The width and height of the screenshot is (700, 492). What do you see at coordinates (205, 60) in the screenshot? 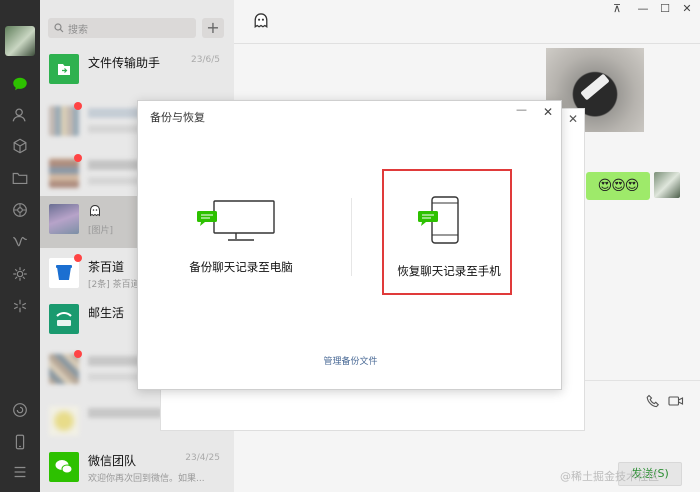
I see `session-time: 23/6/5` at bounding box center [205, 60].